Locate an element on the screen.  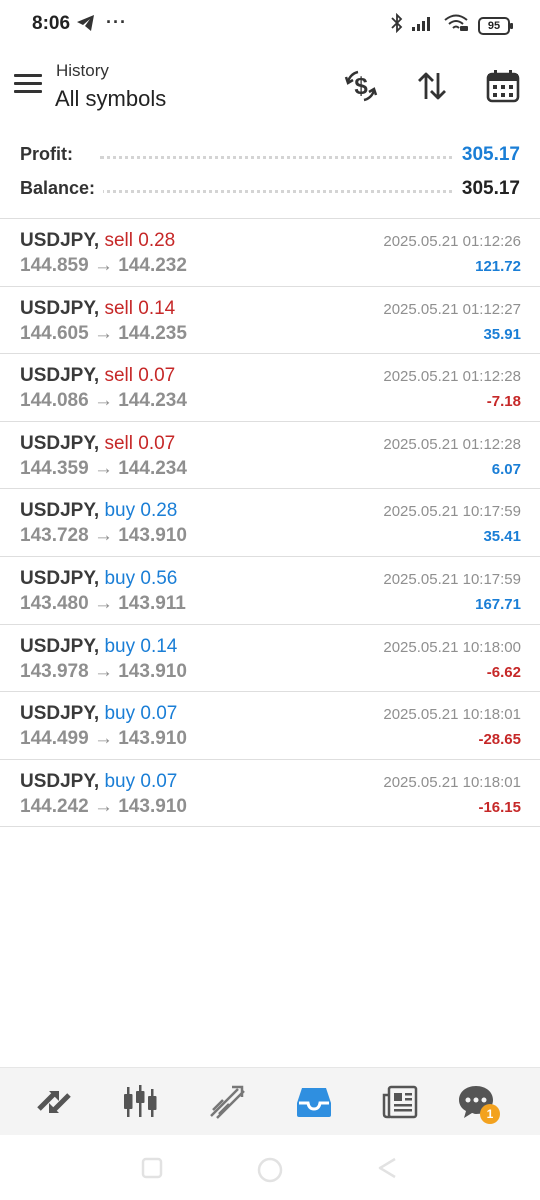
deal-prices: 144.242 → 143.910 is located at coordinates (103, 806).